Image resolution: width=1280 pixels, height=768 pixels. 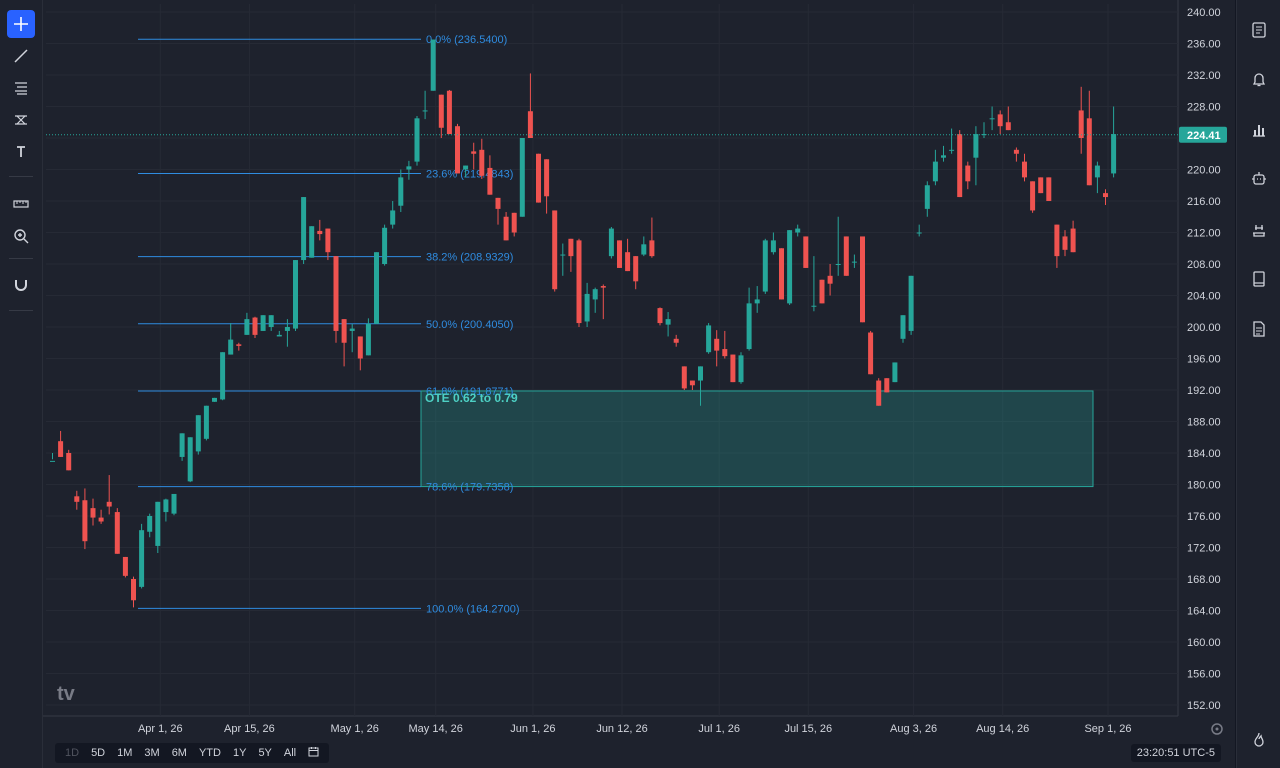 What do you see at coordinates (264, 753) in the screenshot?
I see `range-5y-button: 5Y` at bounding box center [264, 753].